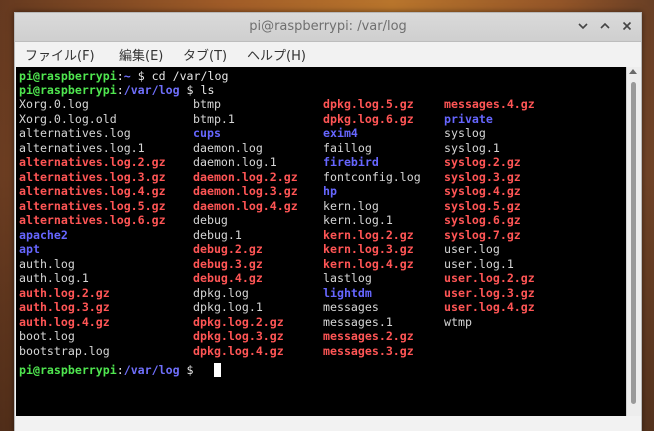  I want to click on ls-entry: apt, so click(29, 249).